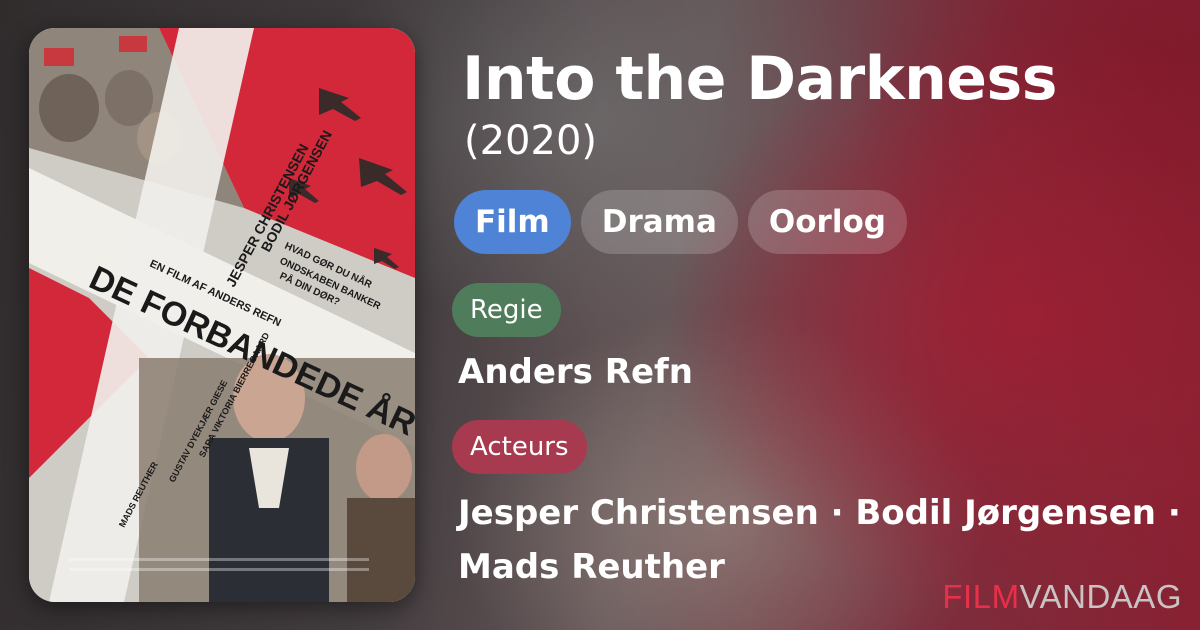 Image resolution: width=1200 pixels, height=630 pixels. Describe the element at coordinates (1100, 596) in the screenshot. I see `logo-part-vandaag: VANDAAG` at that location.